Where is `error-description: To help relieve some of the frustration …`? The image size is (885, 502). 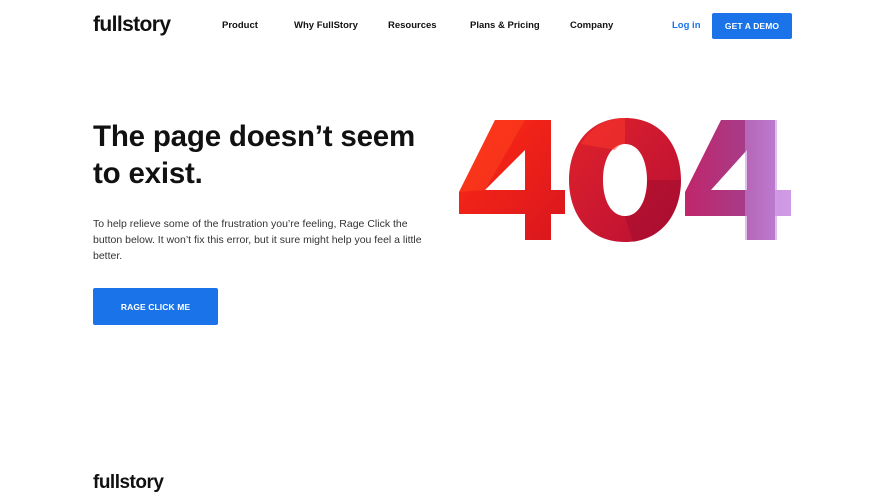
error-description: To help relieve some of the frustration … is located at coordinates (257, 240).